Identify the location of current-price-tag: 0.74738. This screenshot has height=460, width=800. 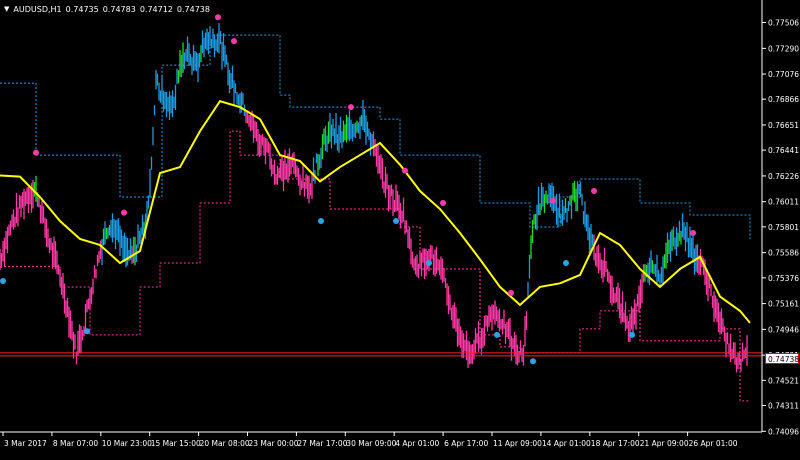
(782, 358).